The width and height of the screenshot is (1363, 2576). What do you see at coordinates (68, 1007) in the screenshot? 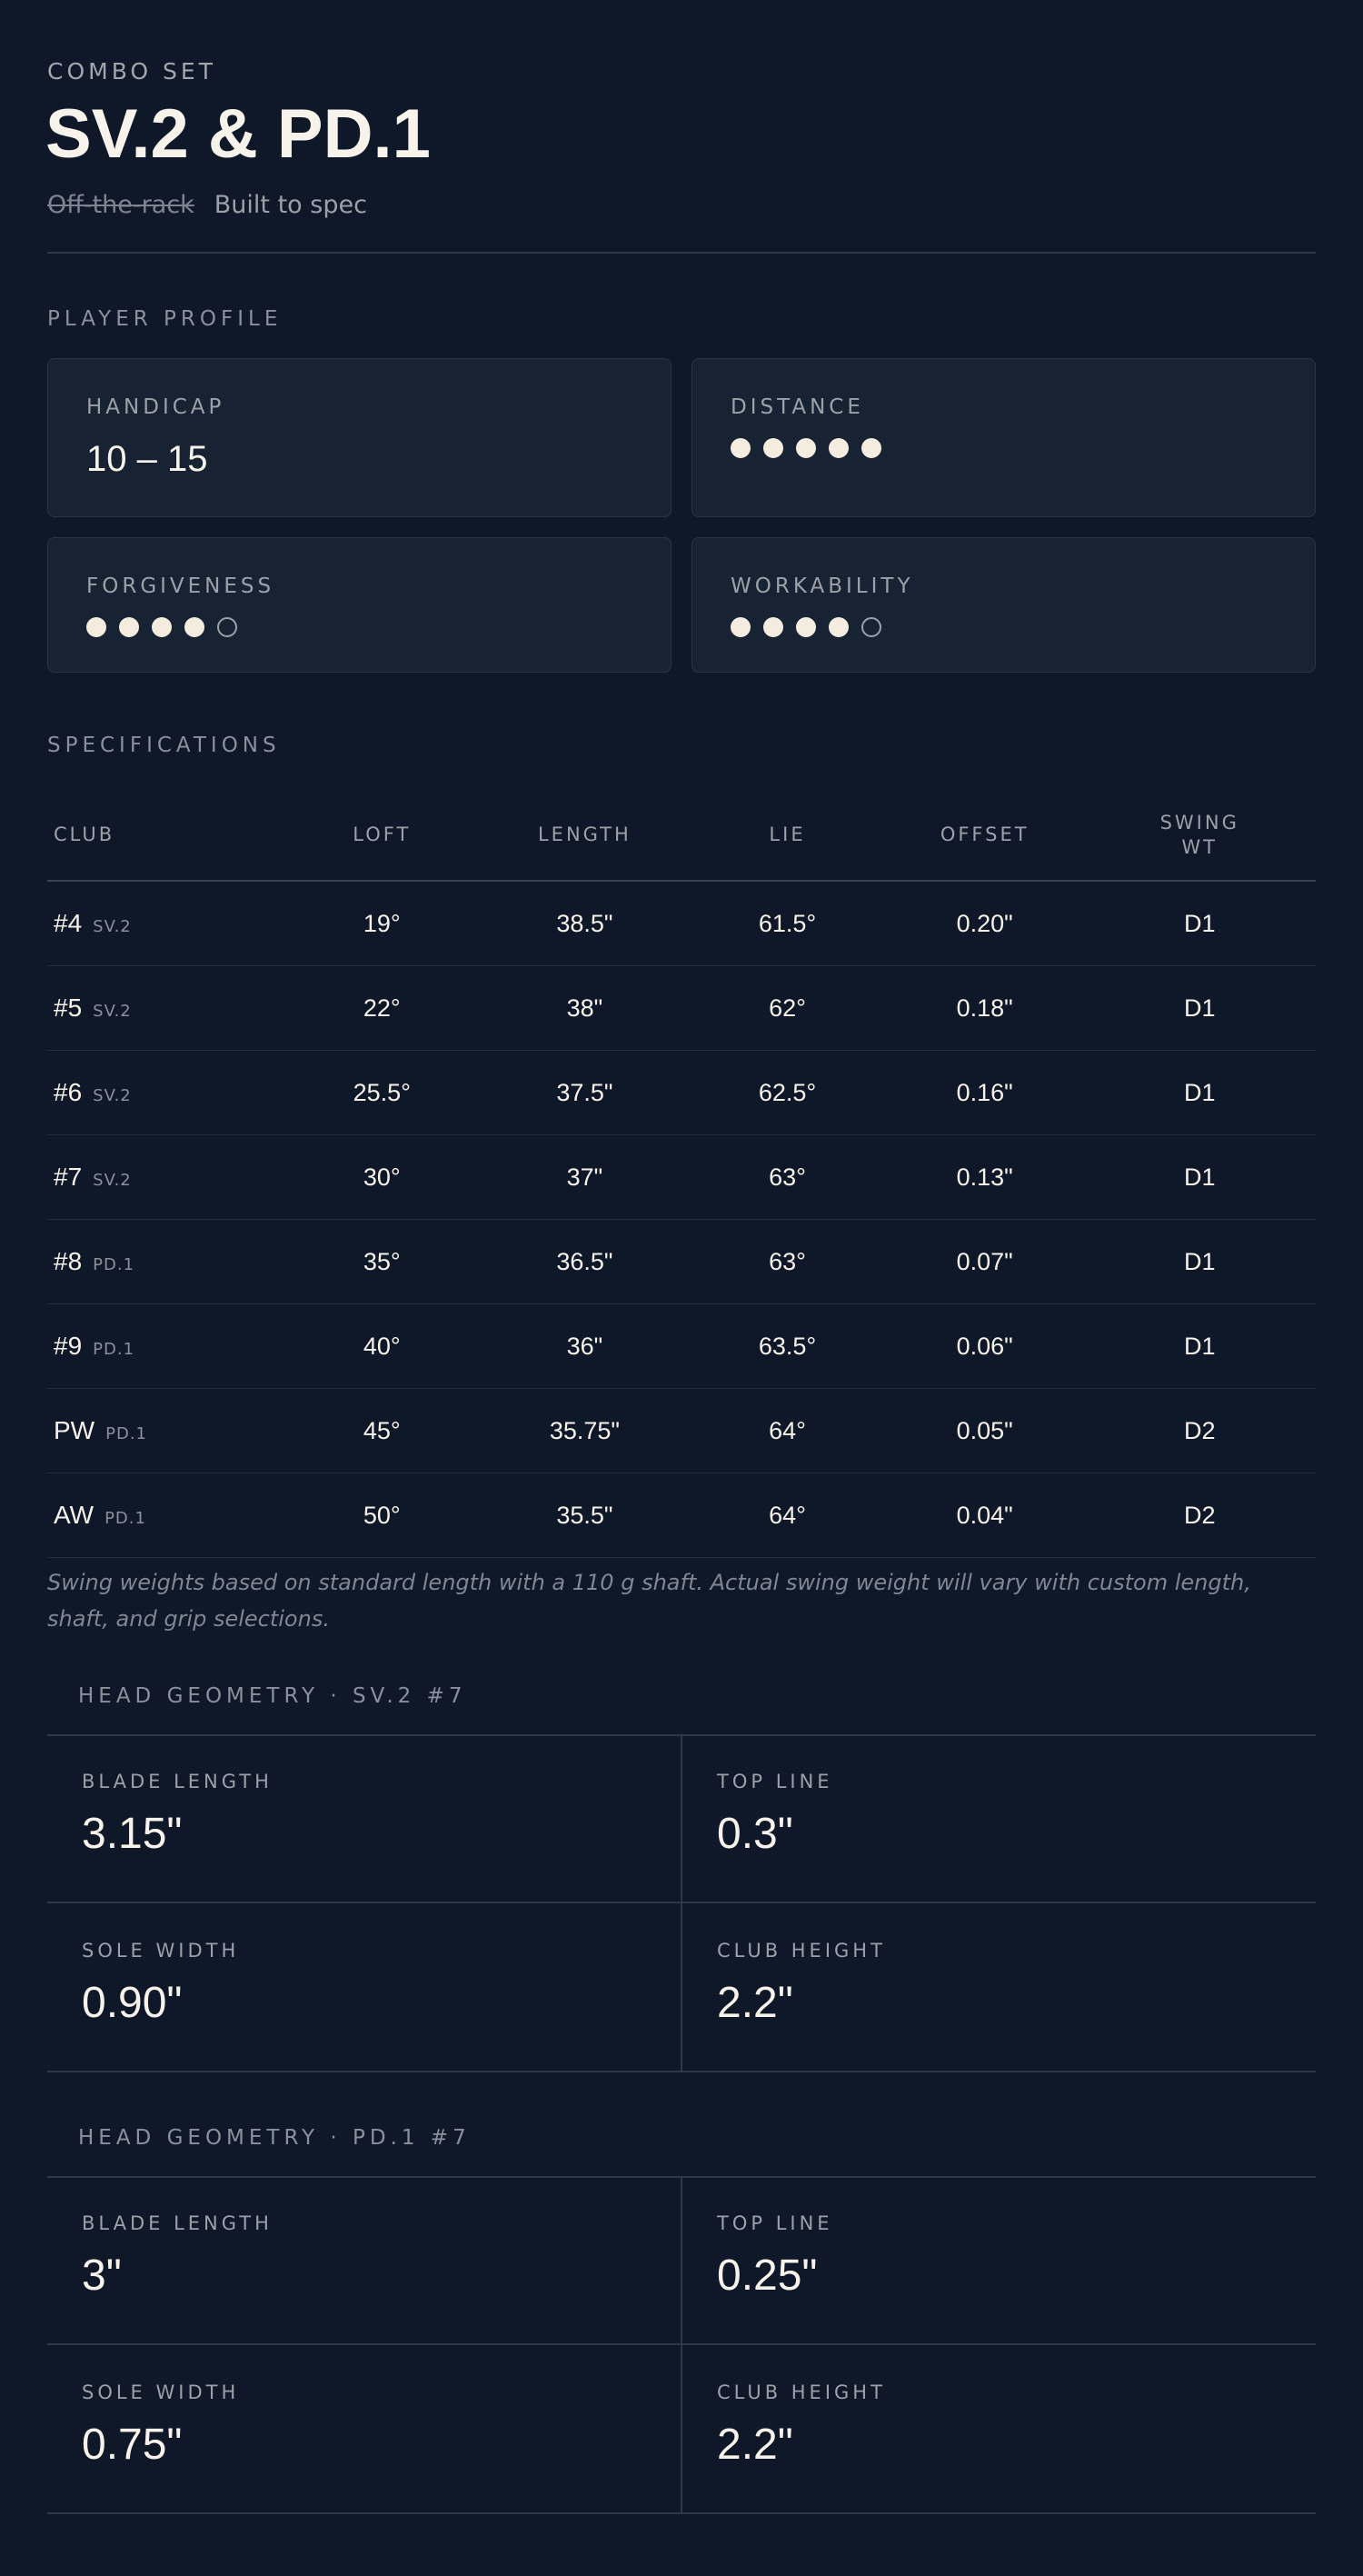
I see `club-number: #5` at bounding box center [68, 1007].